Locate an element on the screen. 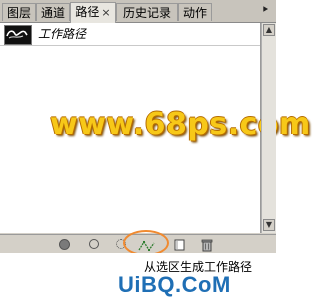 The width and height of the screenshot is (320, 298). tab-label: 历史记录 is located at coordinates (146, 13).